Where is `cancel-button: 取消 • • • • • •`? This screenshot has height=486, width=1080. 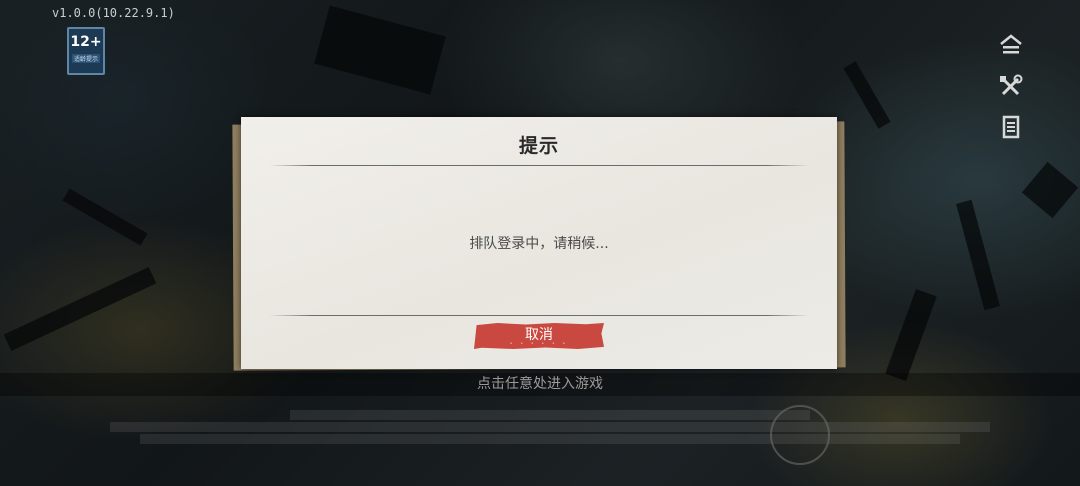 cancel-button: 取消 • • • • • • is located at coordinates (539, 336).